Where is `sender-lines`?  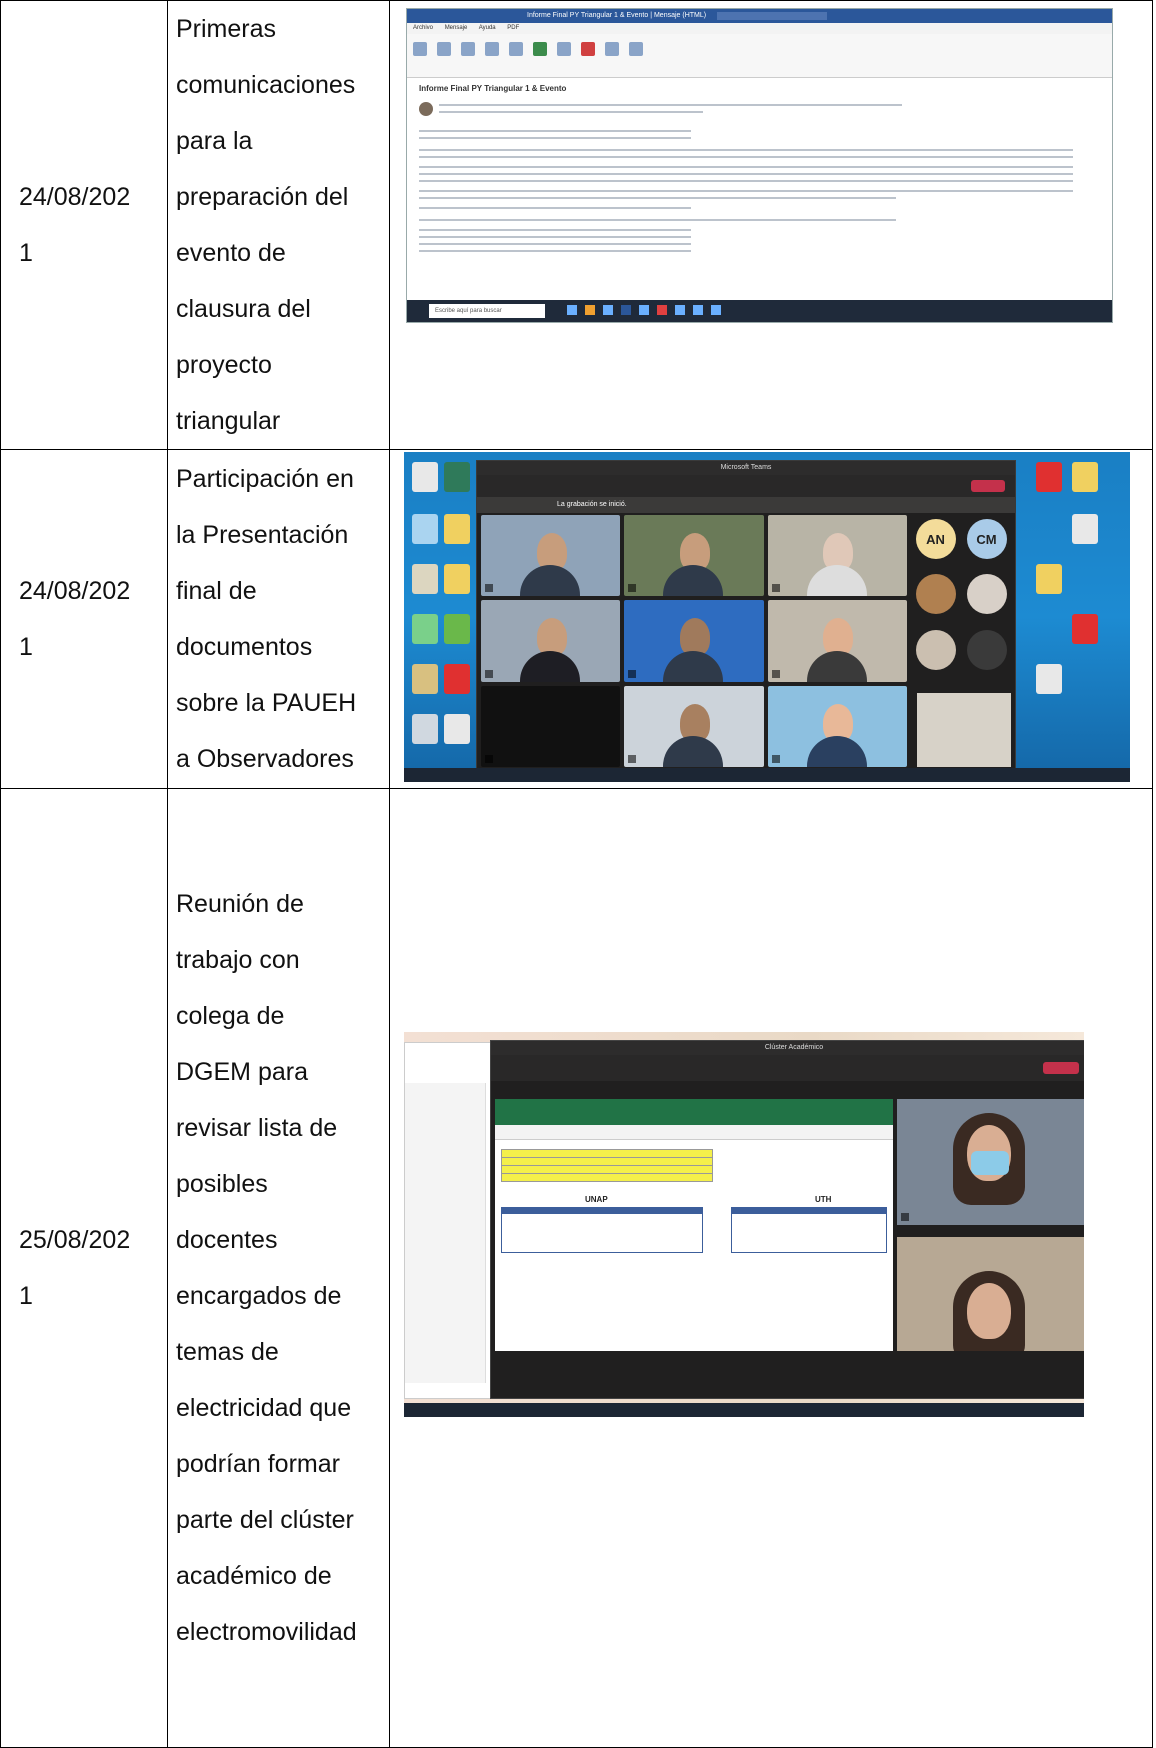 sender-lines is located at coordinates (769, 108).